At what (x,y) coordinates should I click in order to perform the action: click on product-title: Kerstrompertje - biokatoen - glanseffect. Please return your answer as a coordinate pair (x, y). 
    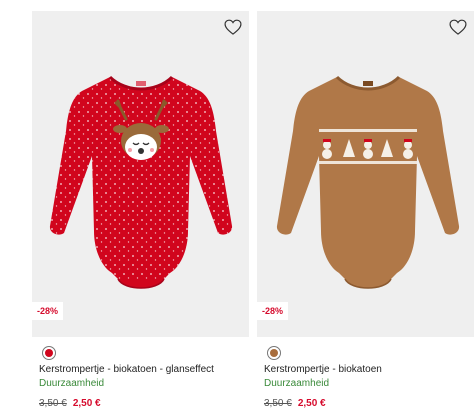
    Looking at the image, I should click on (126, 369).